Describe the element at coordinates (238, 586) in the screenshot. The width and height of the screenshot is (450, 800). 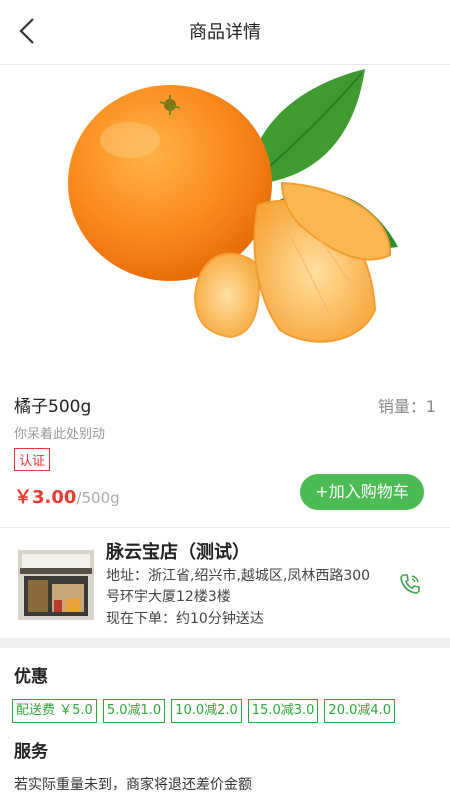
I see `store-address: 地址：浙江省,绍兴市,越城区,凤林西路300号环宇大厦12楼3楼` at that location.